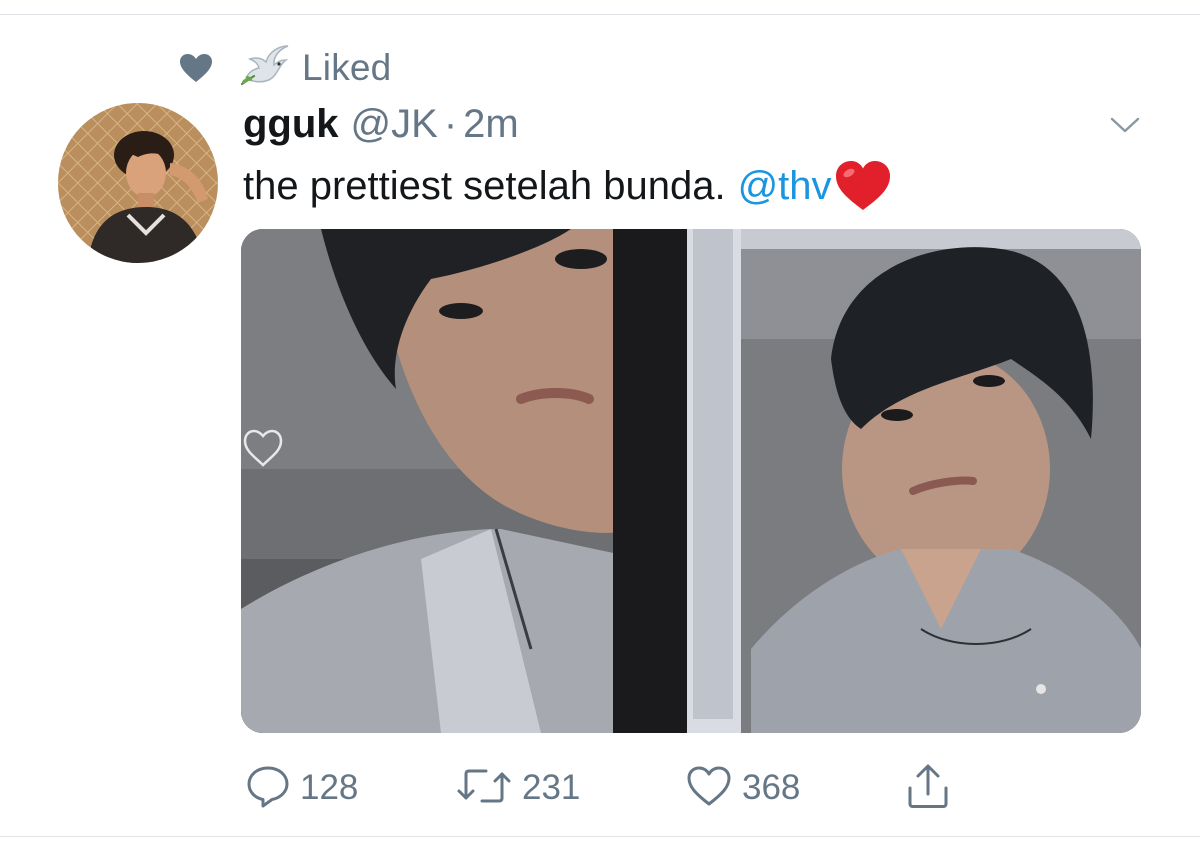  I want to click on like-count: 368, so click(771, 787).